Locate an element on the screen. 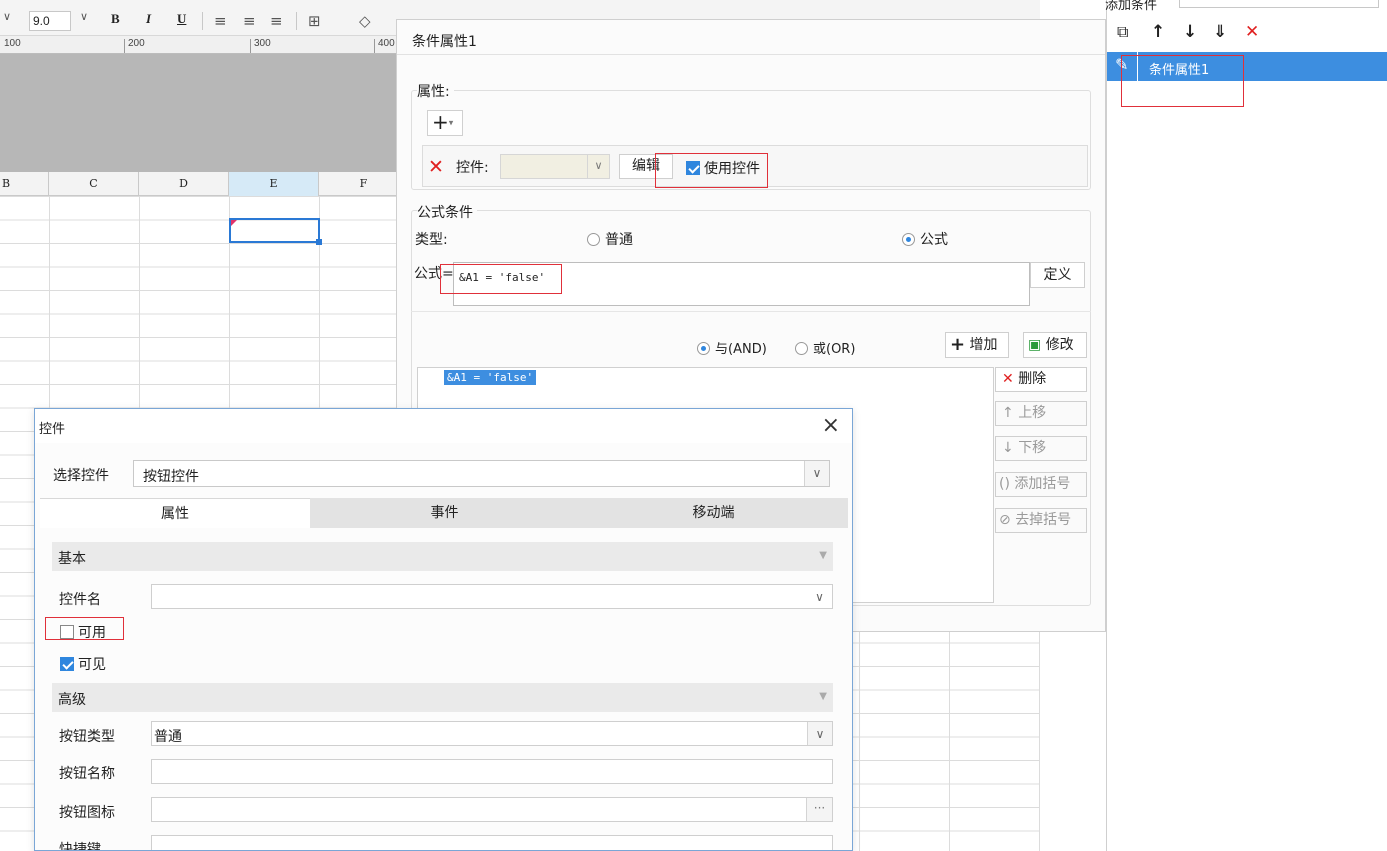 This screenshot has width=1387, height=851. ruler-mark: 100 is located at coordinates (12, 43).